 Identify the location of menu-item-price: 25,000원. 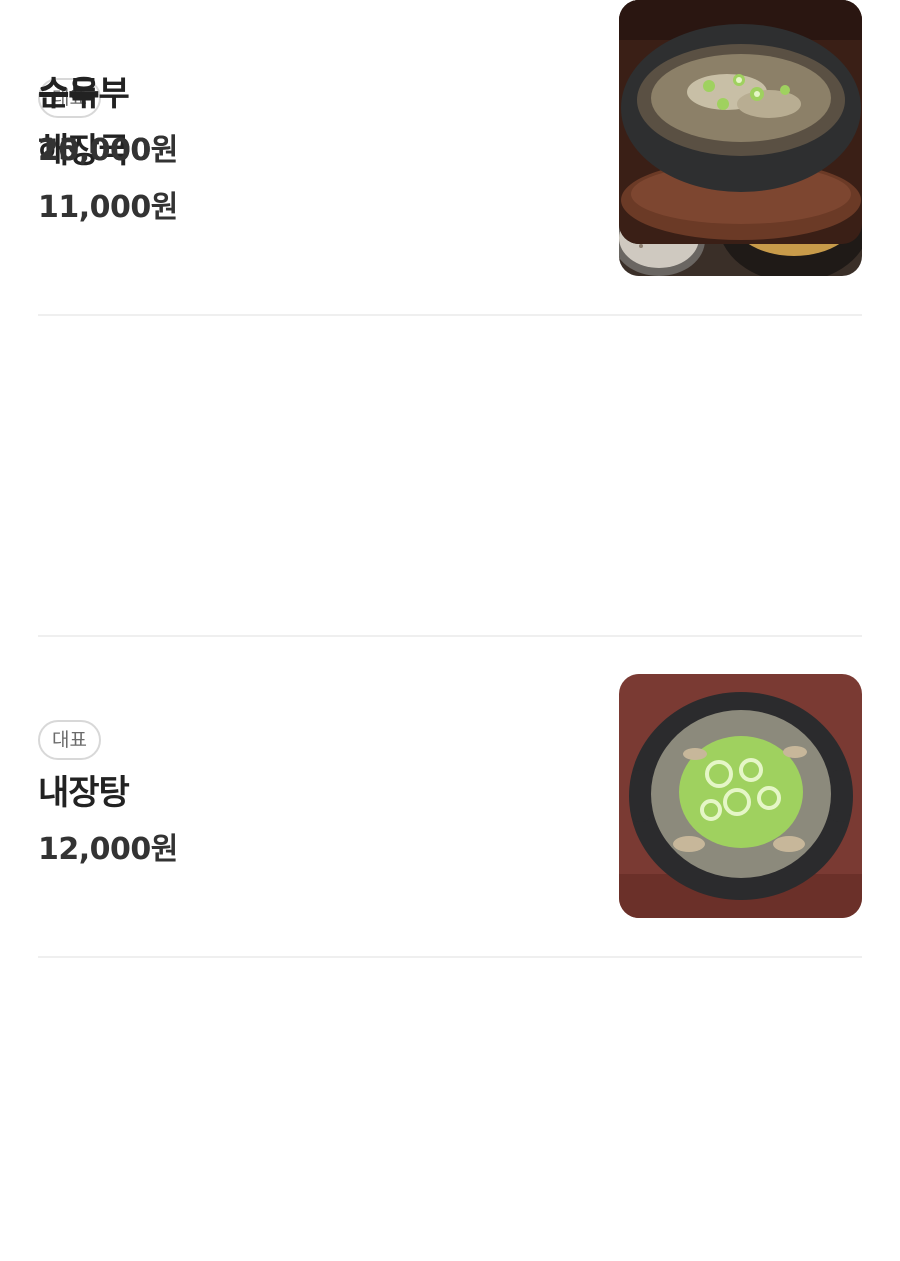
(108, 150).